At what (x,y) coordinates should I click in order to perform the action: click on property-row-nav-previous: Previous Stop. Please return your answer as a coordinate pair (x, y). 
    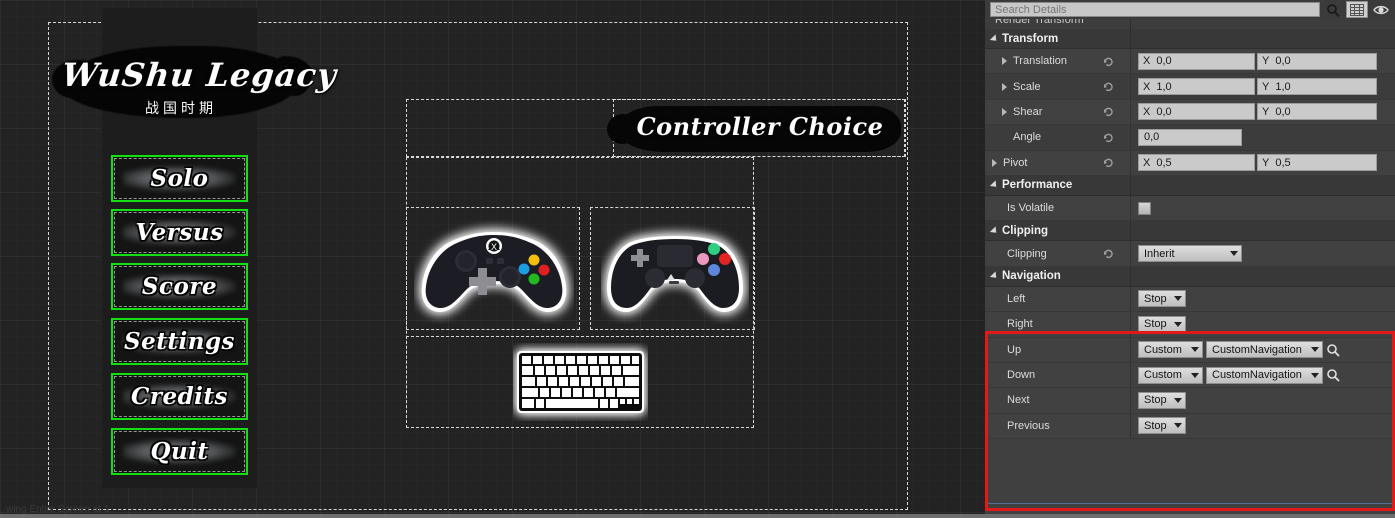
    Looking at the image, I should click on (1190, 426).